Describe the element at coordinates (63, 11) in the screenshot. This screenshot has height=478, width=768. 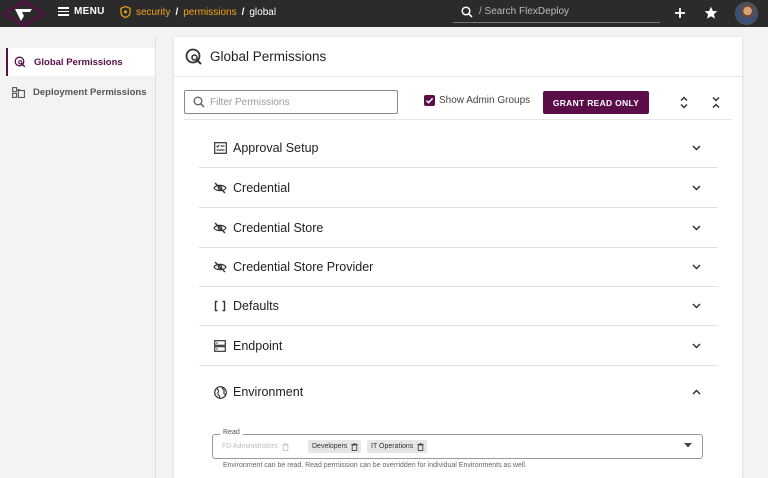
I see `hamburger-icon` at that location.